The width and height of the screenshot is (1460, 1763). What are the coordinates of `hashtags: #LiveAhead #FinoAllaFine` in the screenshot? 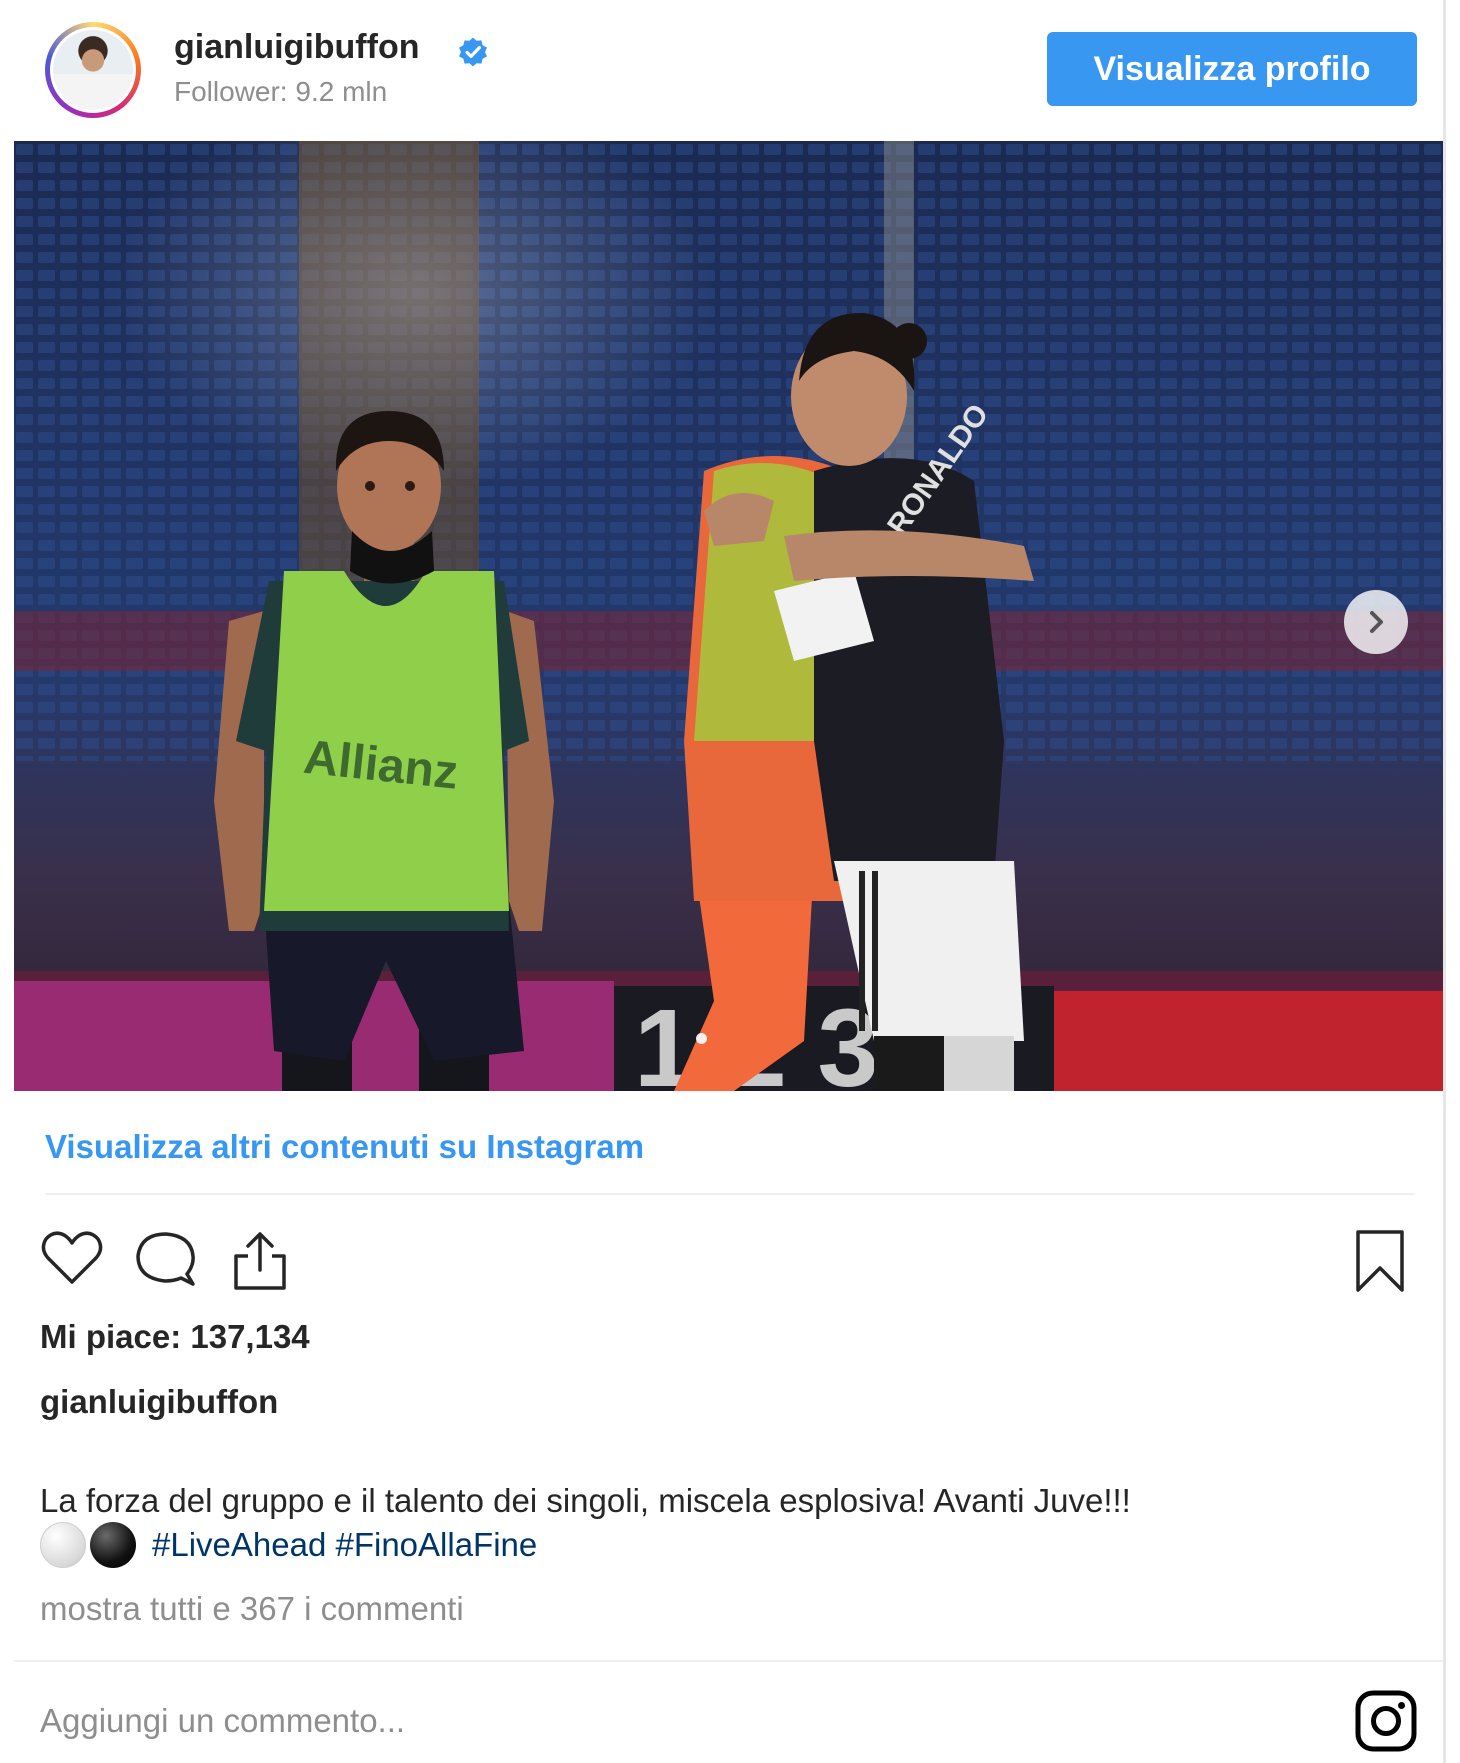 It's located at (344, 1545).